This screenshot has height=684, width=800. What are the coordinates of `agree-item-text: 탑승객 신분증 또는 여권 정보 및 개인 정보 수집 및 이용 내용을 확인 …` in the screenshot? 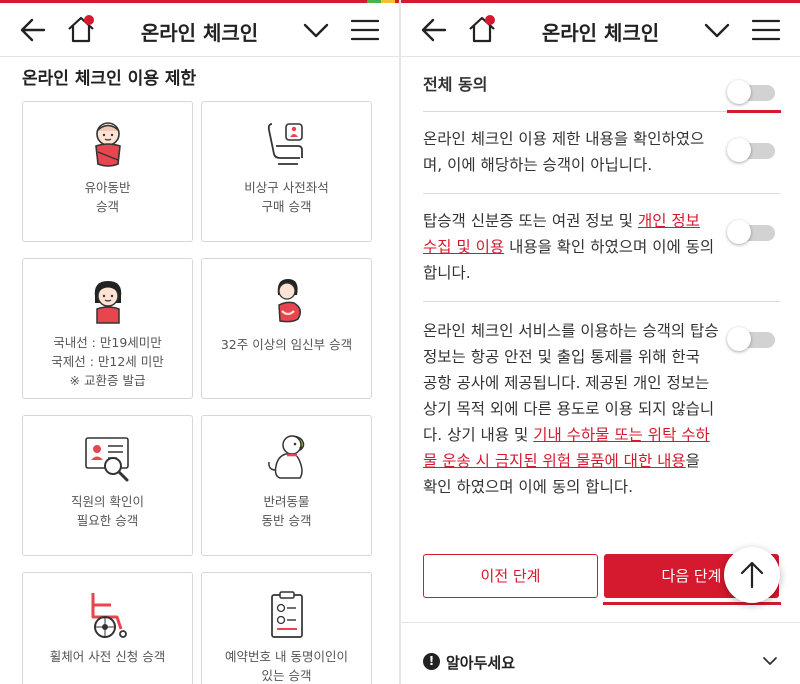 It's located at (569, 247).